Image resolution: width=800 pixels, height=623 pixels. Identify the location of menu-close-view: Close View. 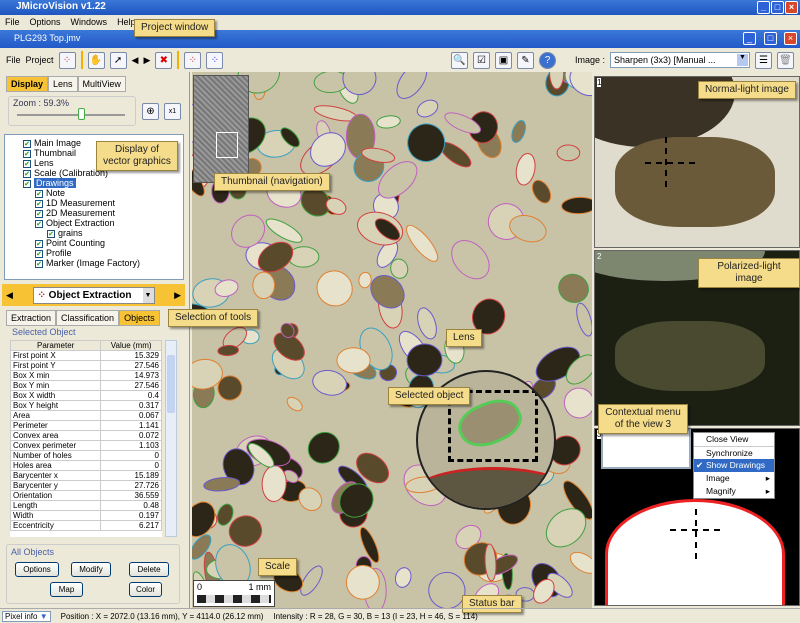
(734, 439).